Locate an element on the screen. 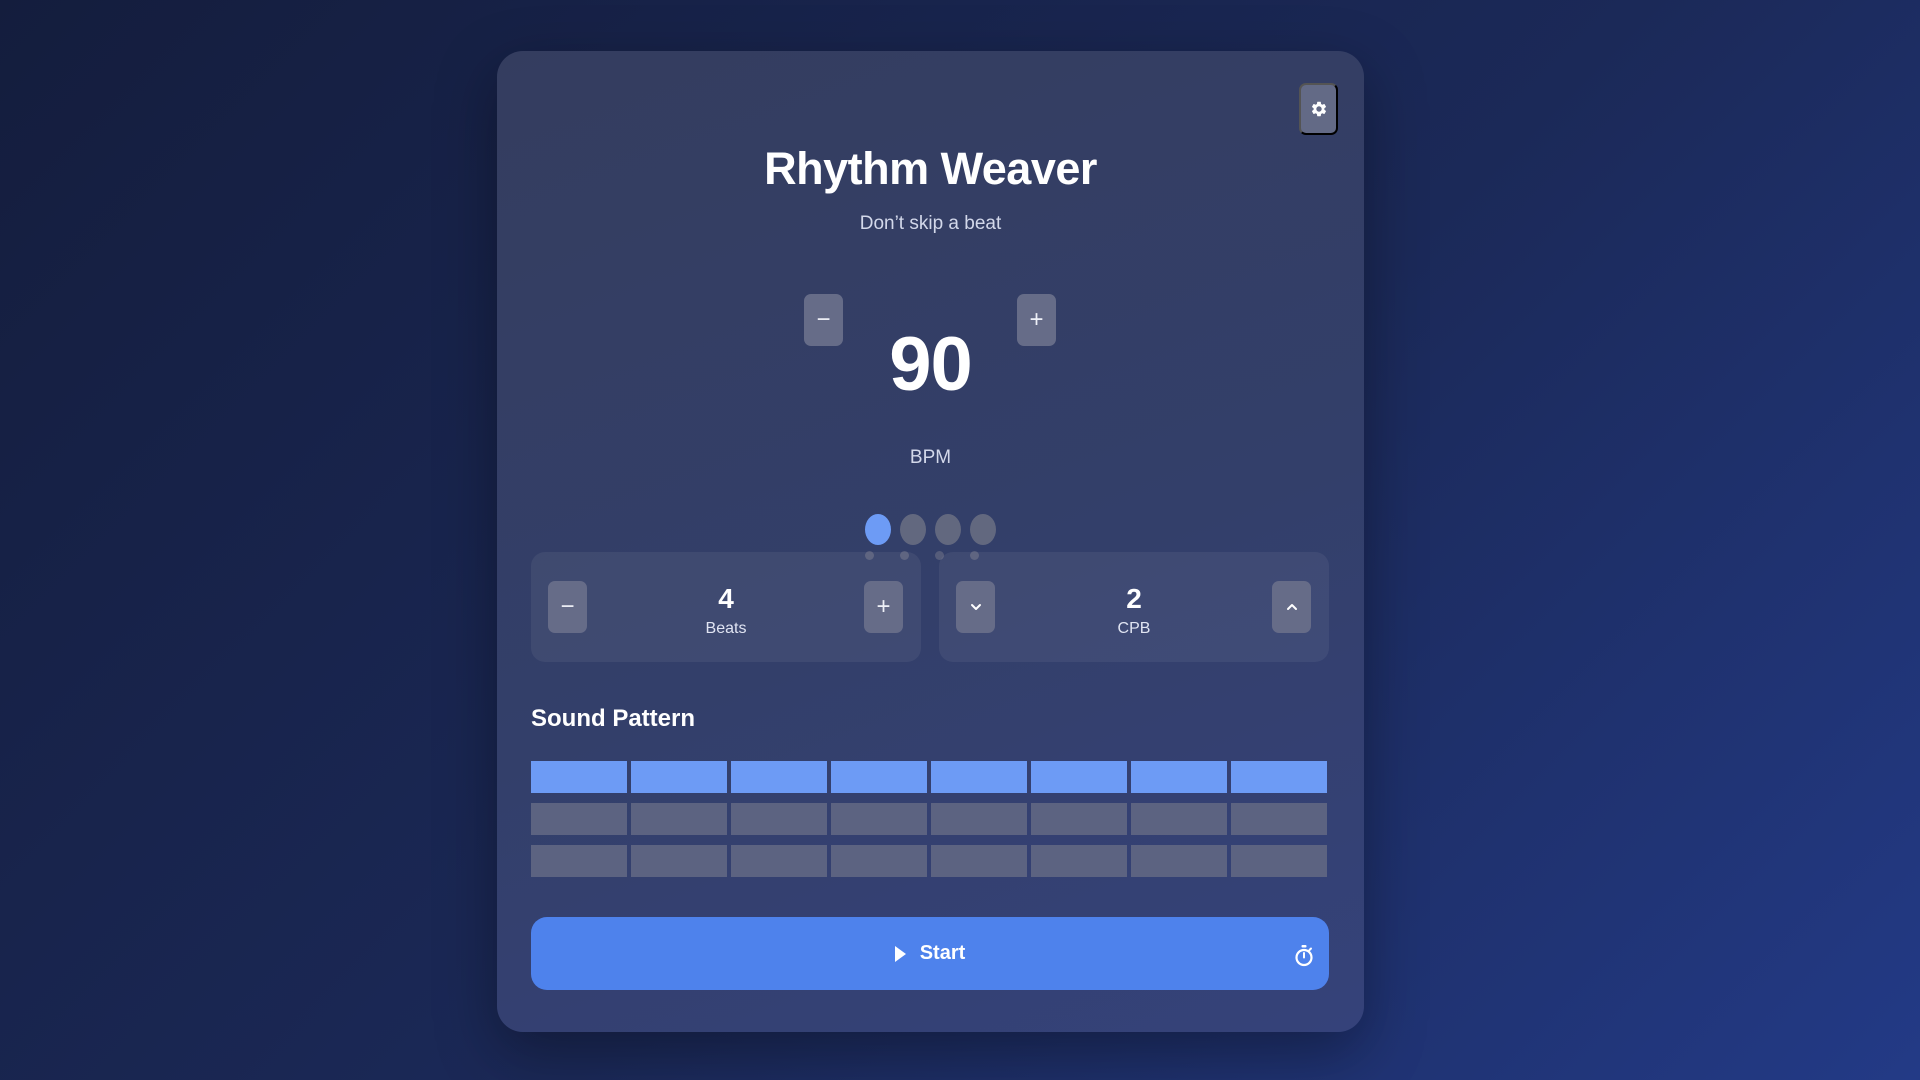 The width and height of the screenshot is (1920, 1080). chevron-up-icon is located at coordinates (1291, 607).